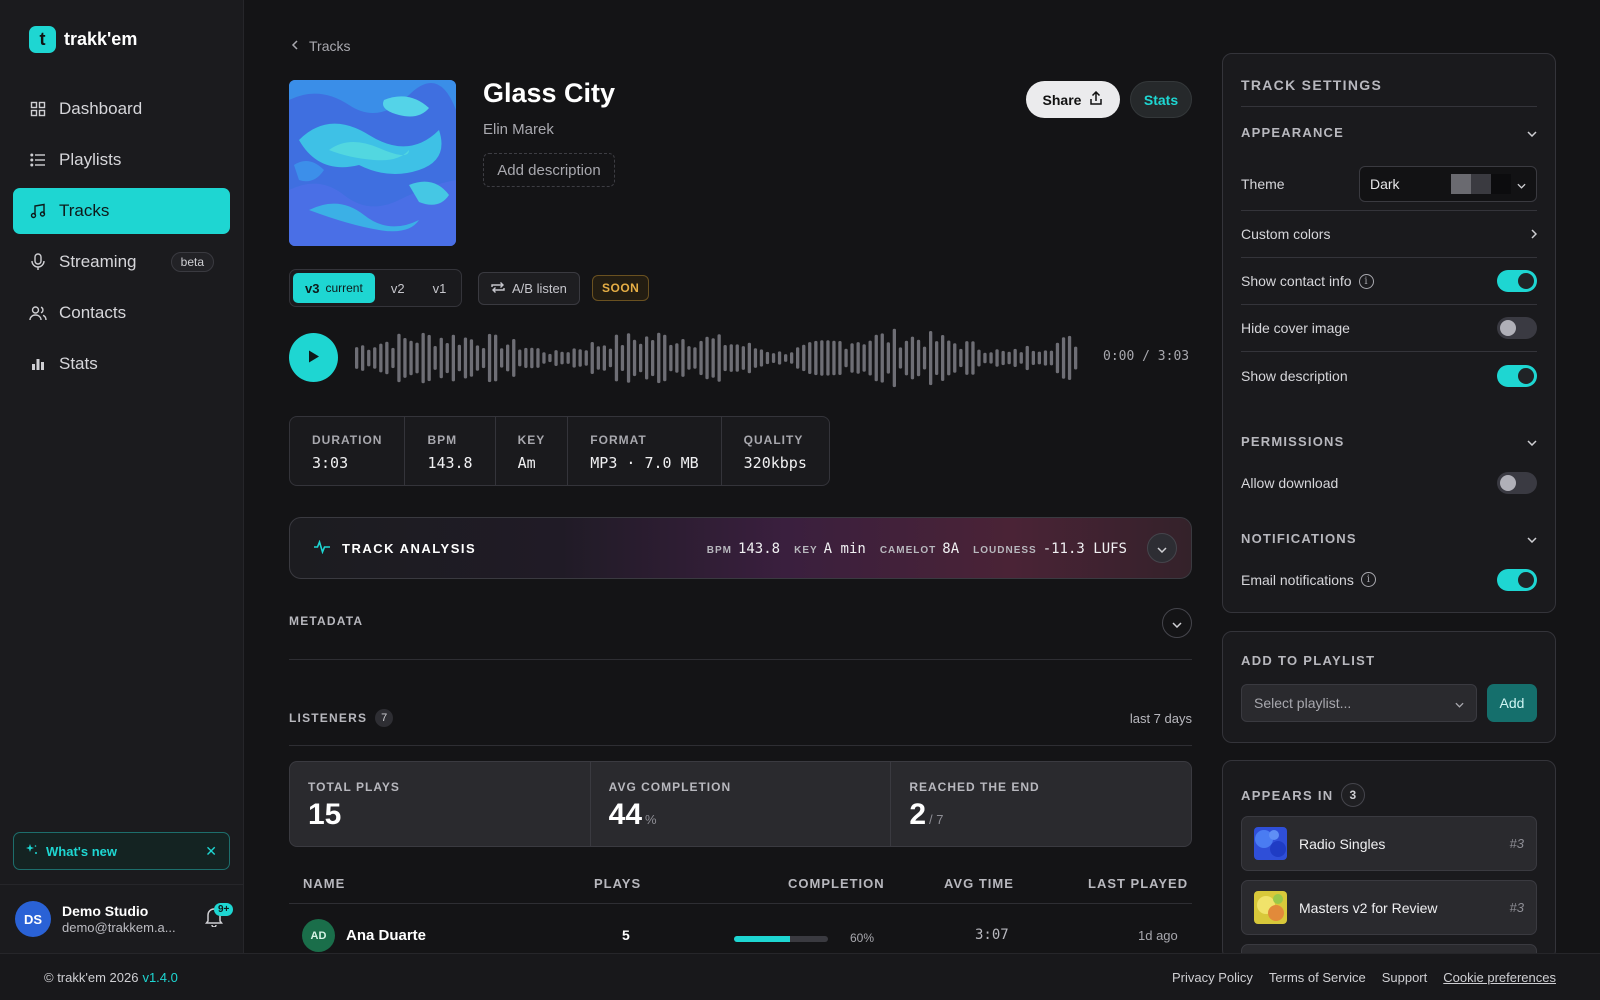 The height and width of the screenshot is (1000, 1600). Describe the element at coordinates (1138, 883) in the screenshot. I see `column-header-last-played: LAST PLAYED` at that location.